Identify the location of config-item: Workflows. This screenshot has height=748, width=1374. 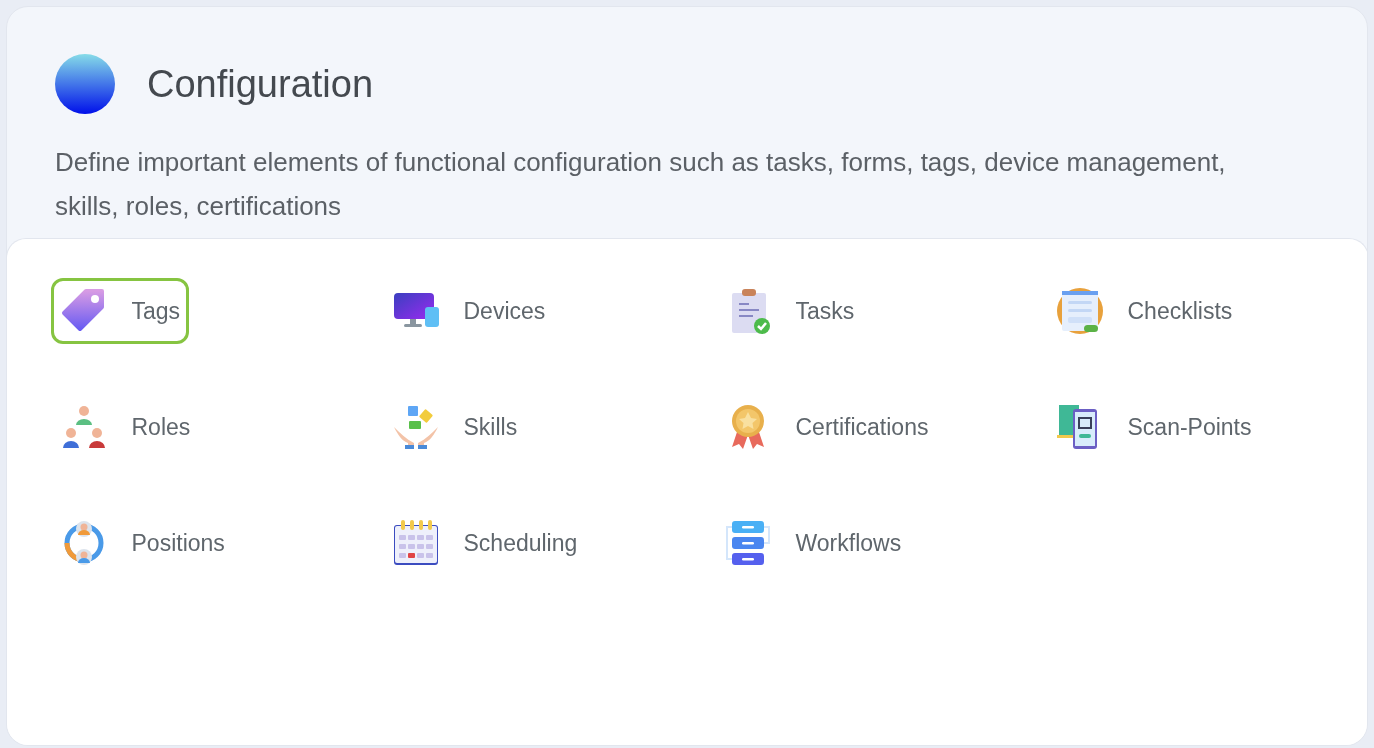
(812, 543).